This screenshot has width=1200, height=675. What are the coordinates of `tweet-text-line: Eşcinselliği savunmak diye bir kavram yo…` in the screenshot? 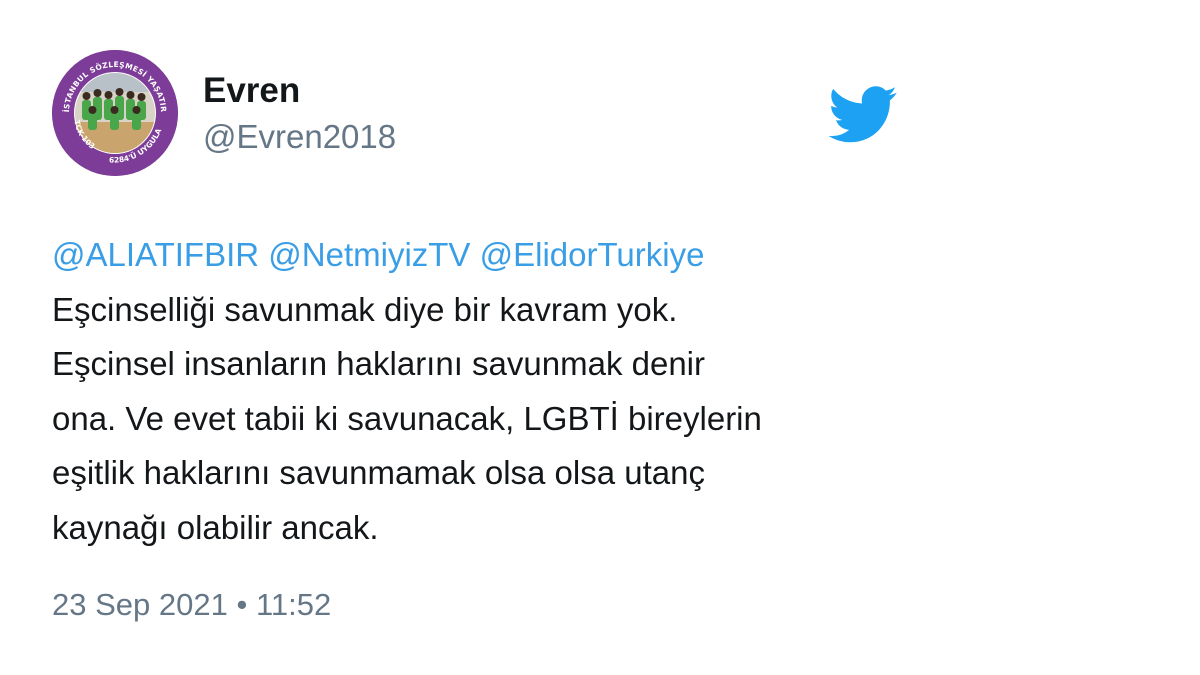 It's located at (365, 309).